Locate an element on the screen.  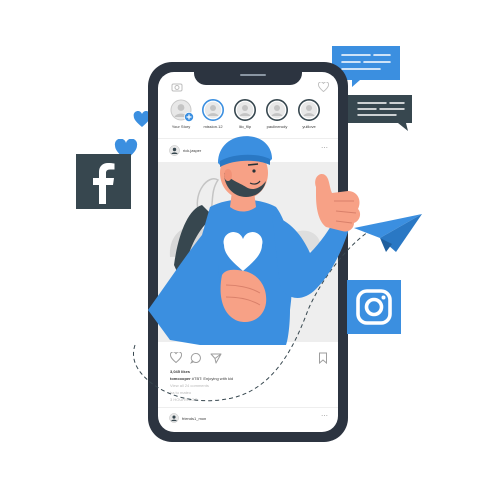
instagram-icon is located at coordinates (374, 307).